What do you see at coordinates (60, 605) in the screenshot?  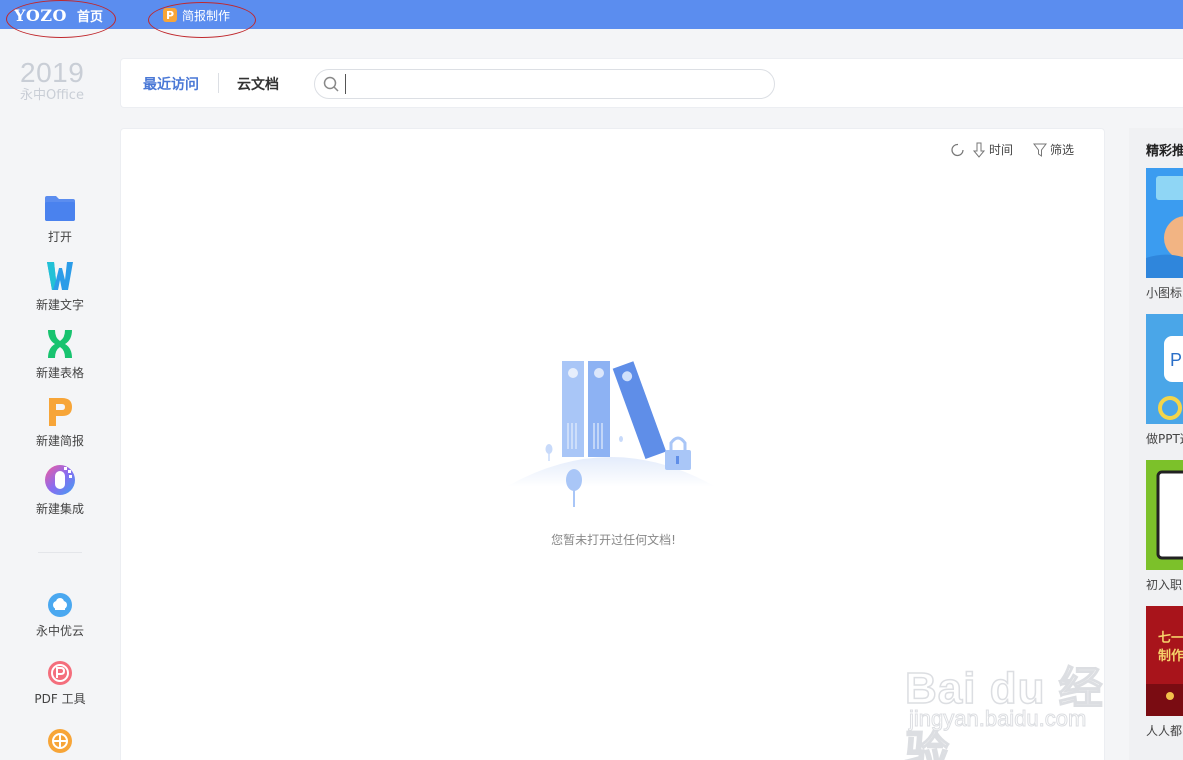 I see `cloud-icon` at bounding box center [60, 605].